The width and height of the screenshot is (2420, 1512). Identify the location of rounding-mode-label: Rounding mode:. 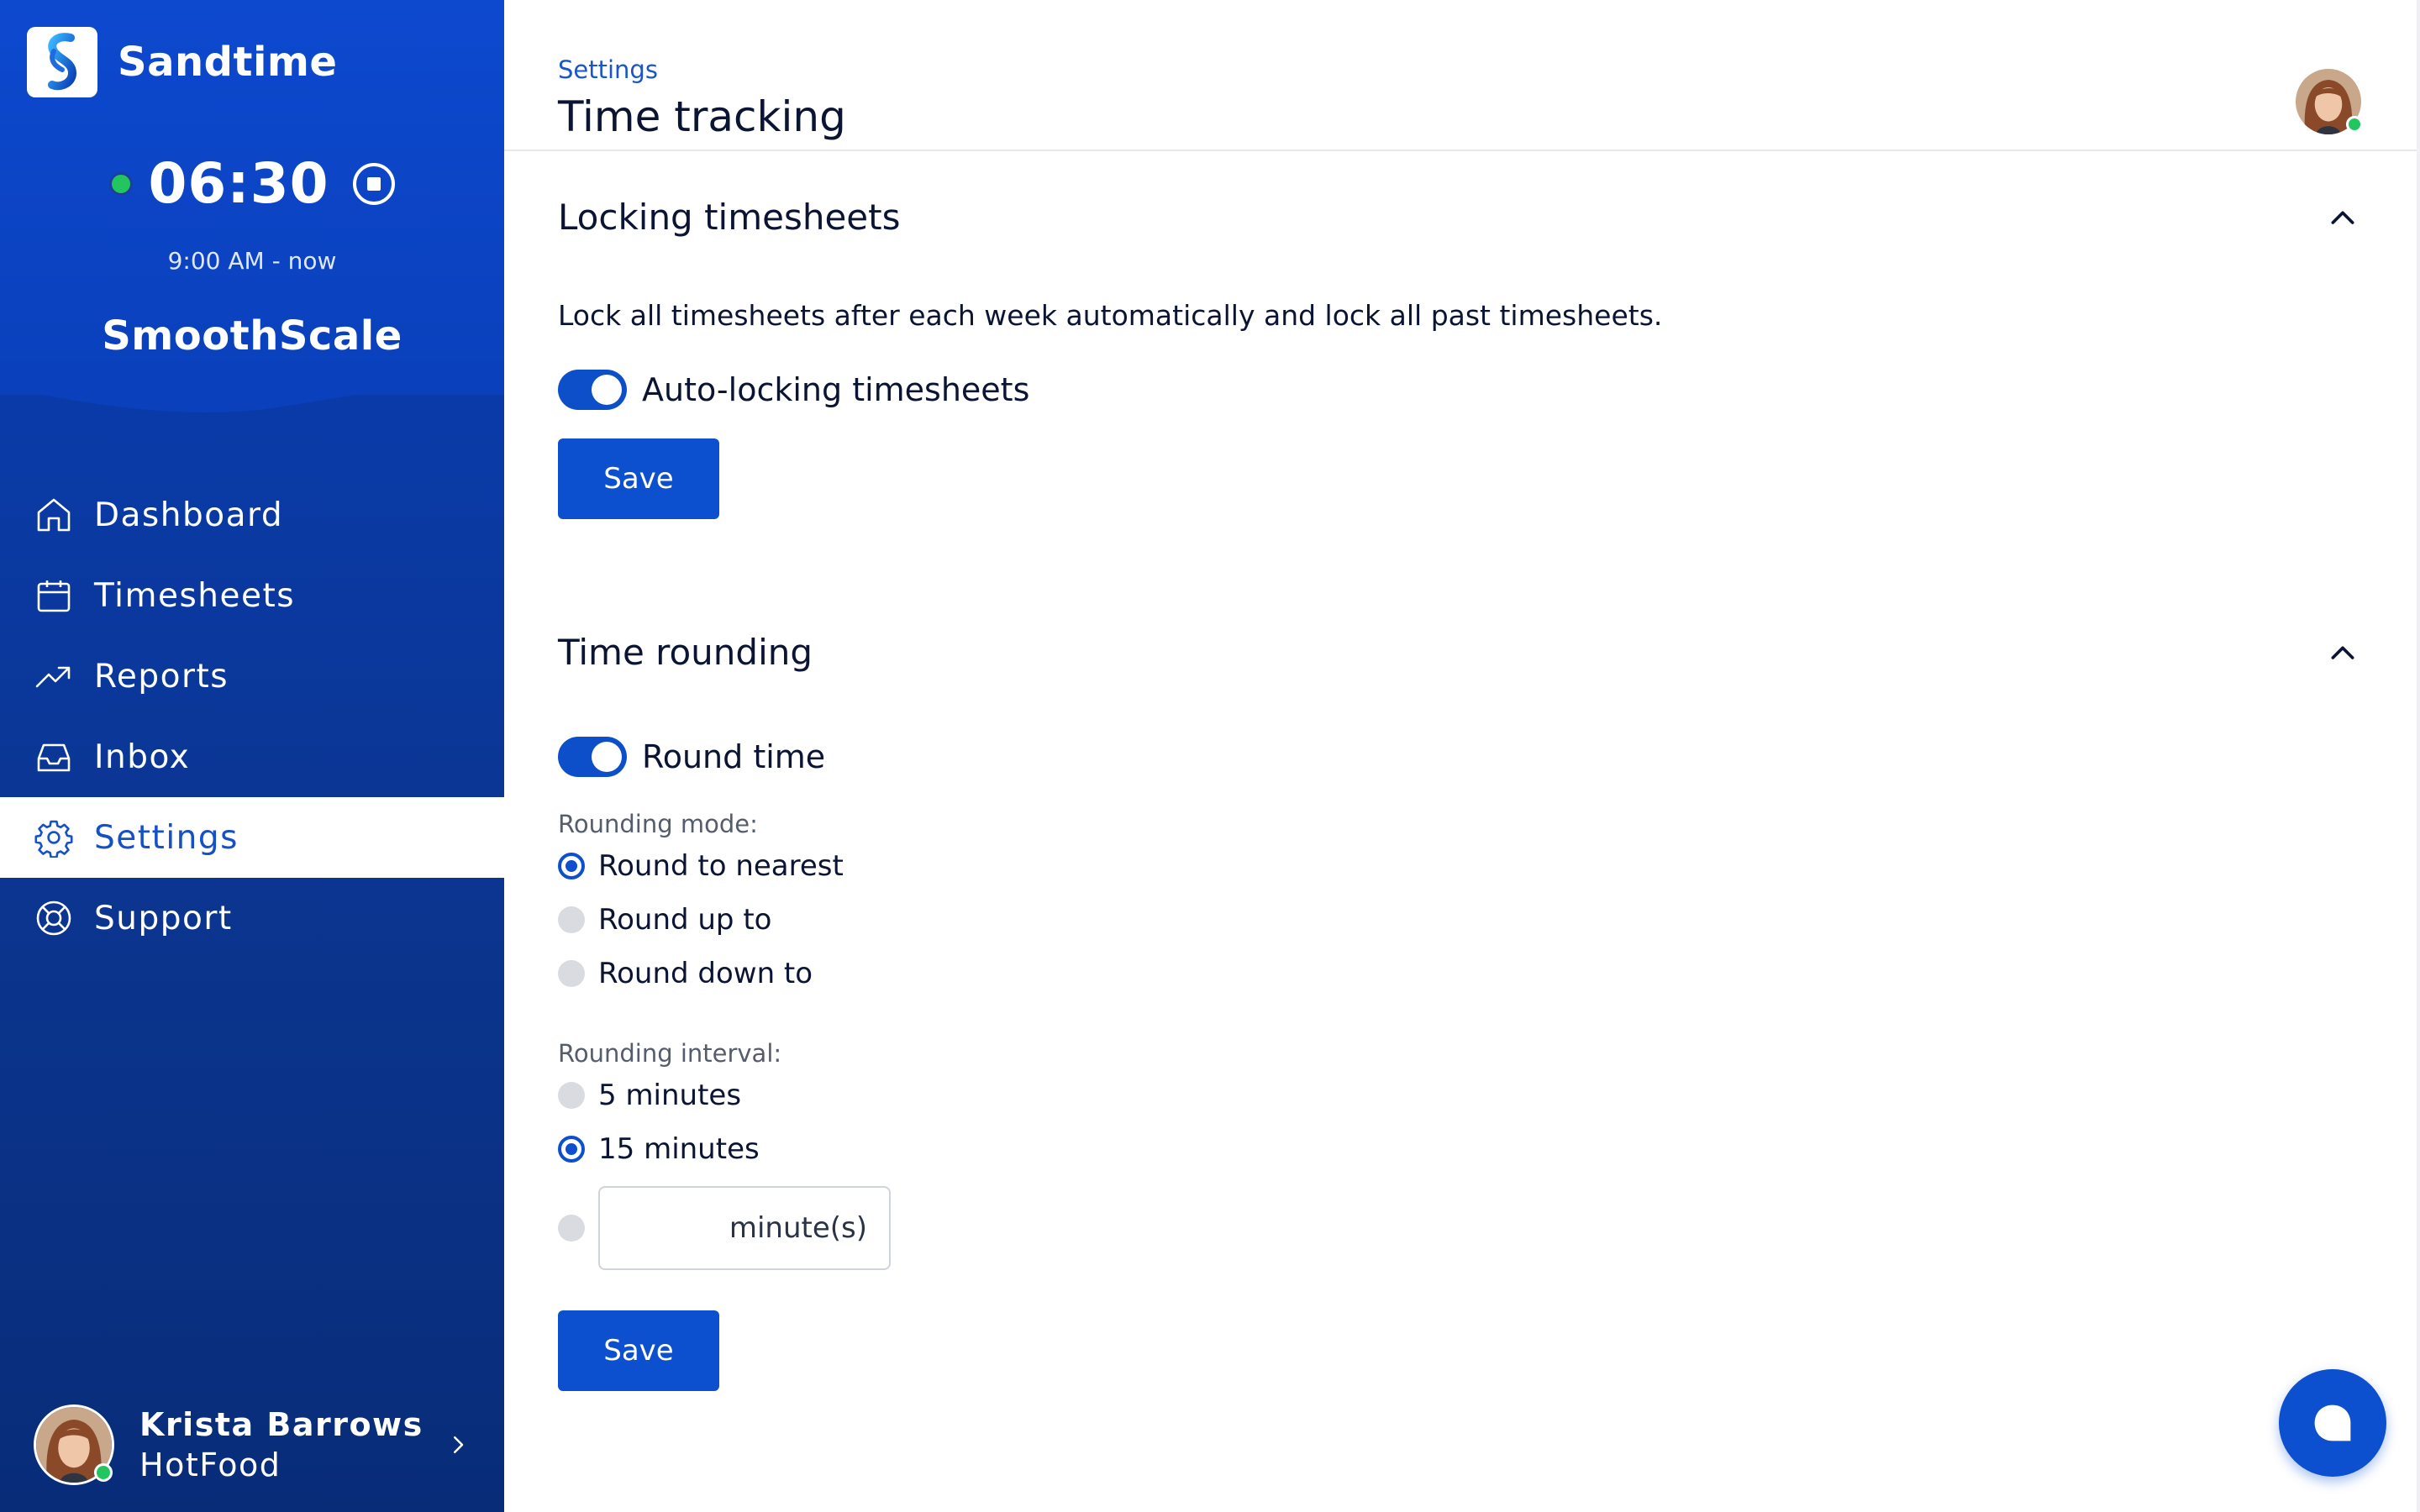
(658, 824).